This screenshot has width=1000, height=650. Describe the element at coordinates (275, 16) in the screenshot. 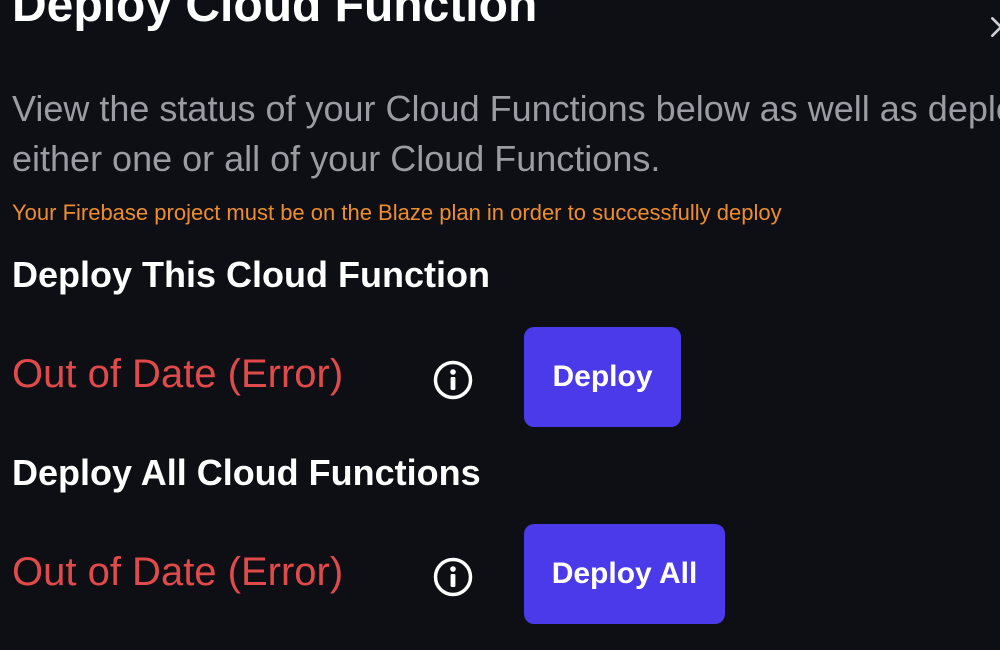

I see `dialog-title: Deploy Cloud Function` at that location.